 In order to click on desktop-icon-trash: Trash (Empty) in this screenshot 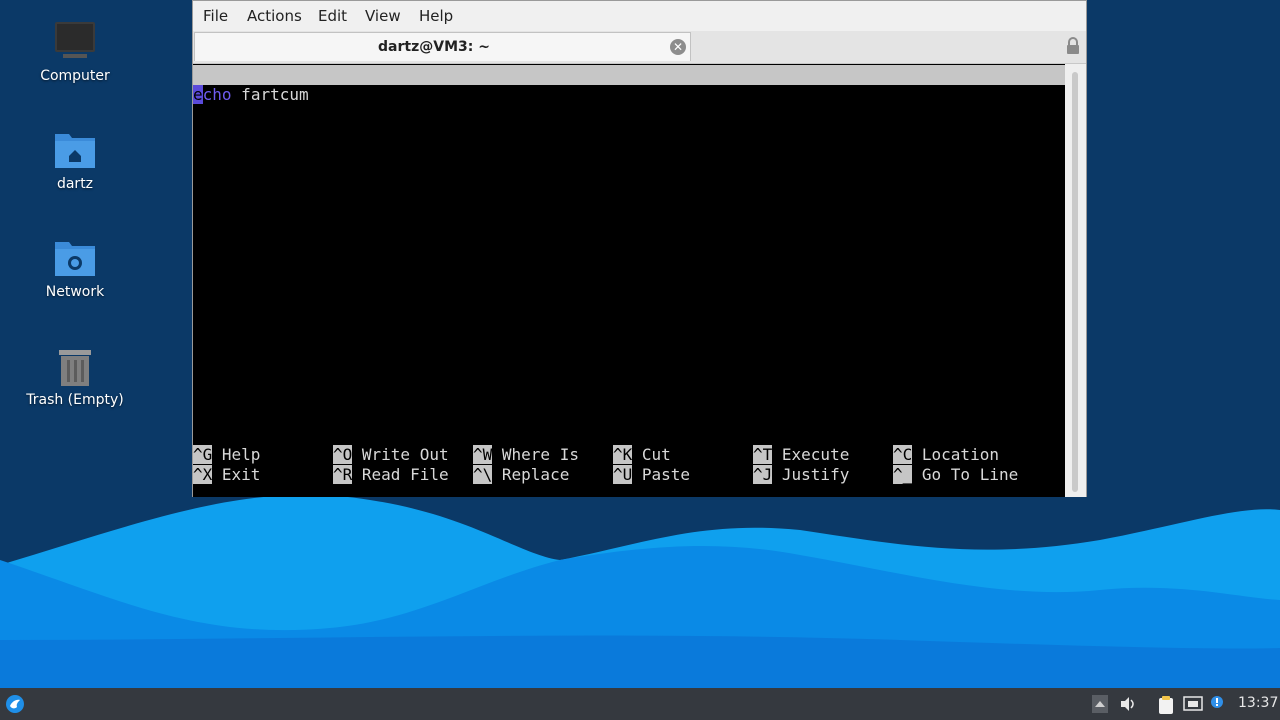, I will do `click(75, 376)`.